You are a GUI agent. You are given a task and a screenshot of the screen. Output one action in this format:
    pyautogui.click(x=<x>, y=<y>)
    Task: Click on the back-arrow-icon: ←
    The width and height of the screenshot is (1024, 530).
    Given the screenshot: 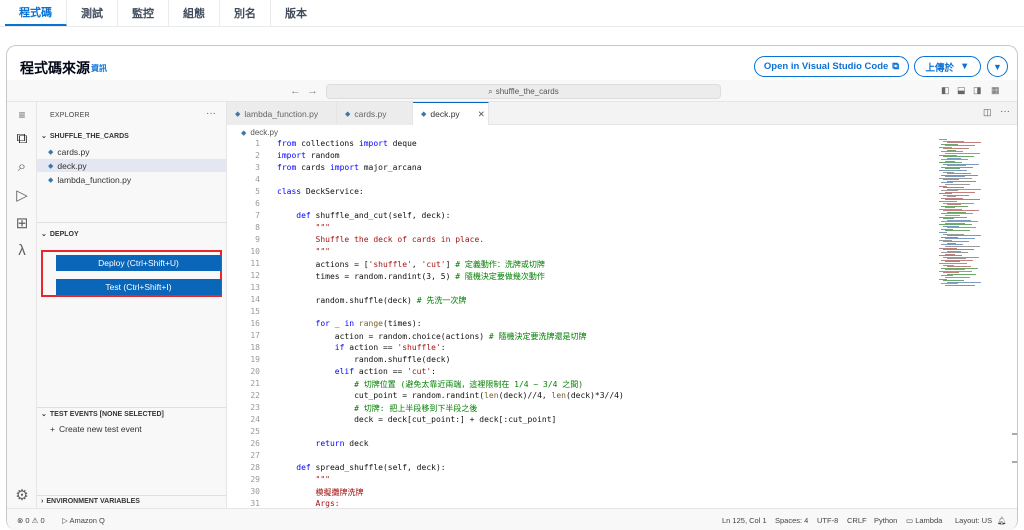 What is the action you would take?
    pyautogui.click(x=295, y=91)
    